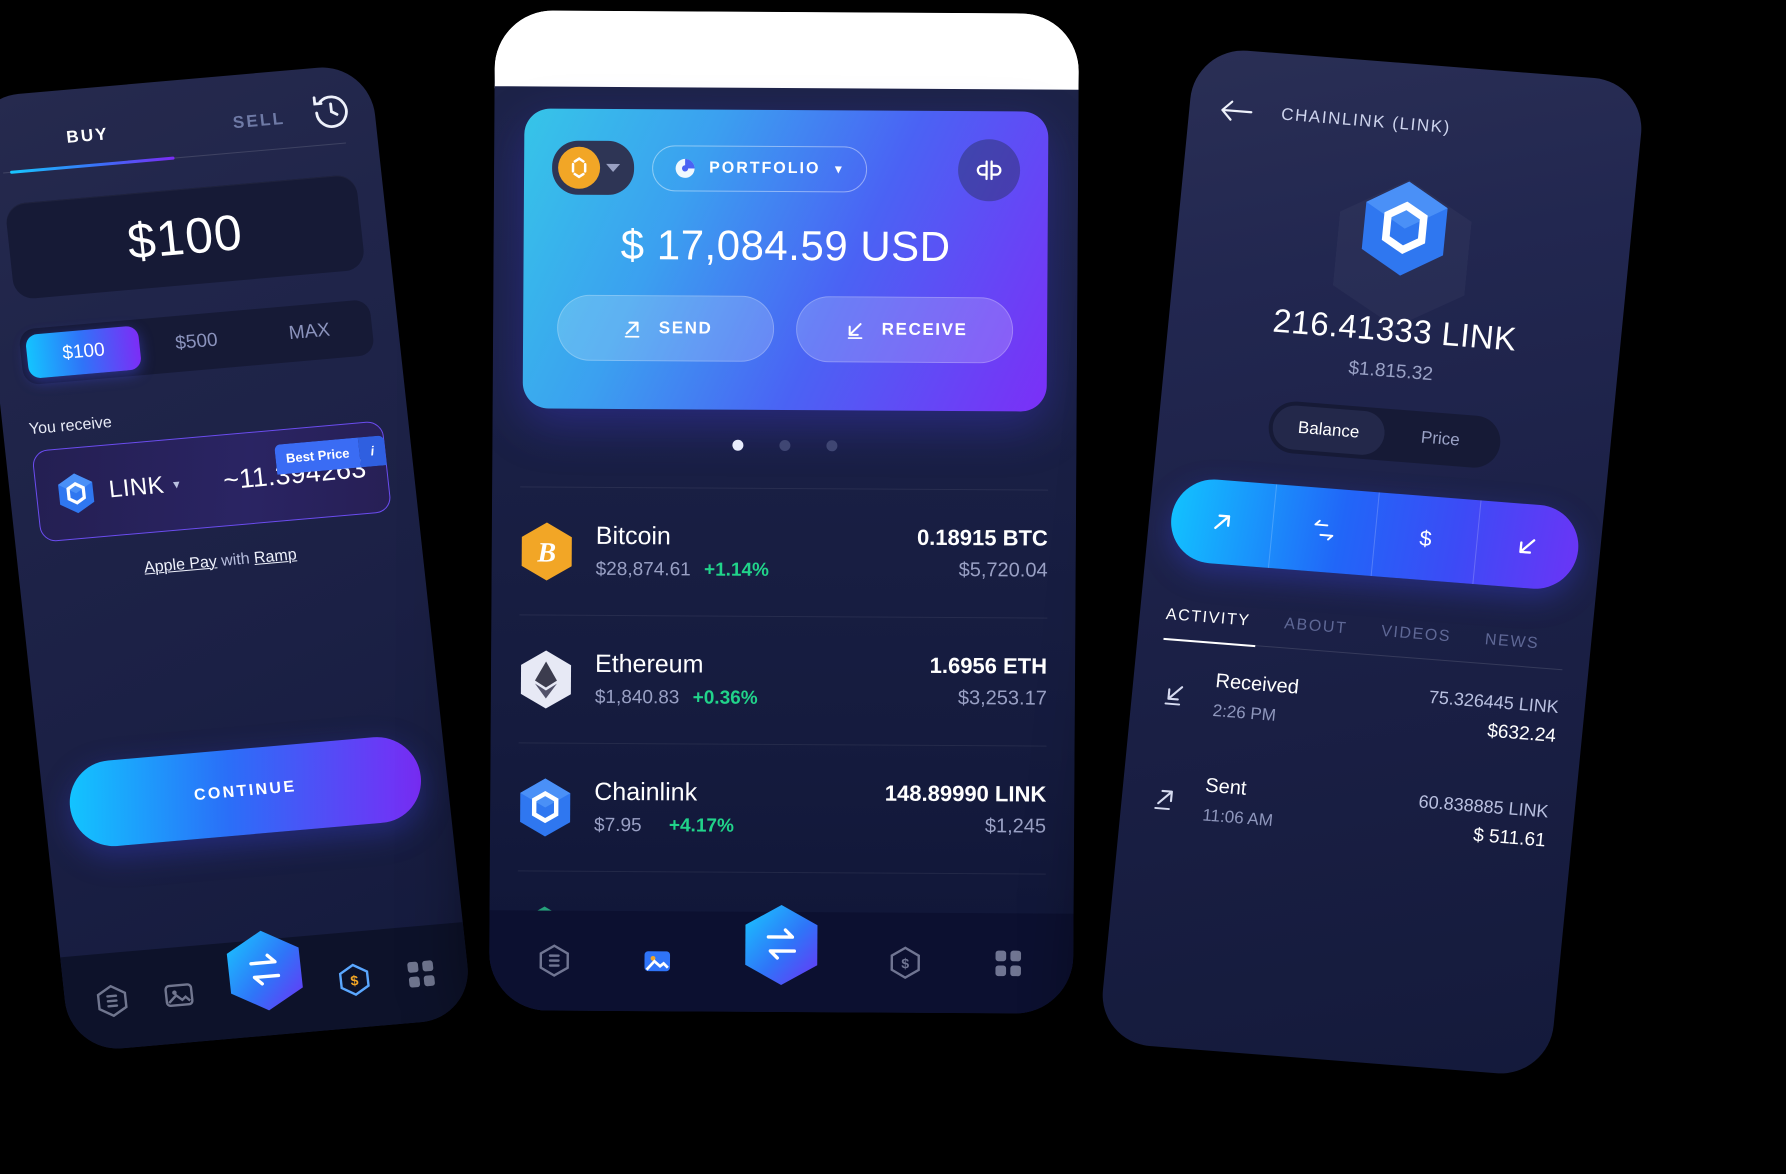 The image size is (1786, 1174). I want to click on amount-input: $100, so click(185, 236).